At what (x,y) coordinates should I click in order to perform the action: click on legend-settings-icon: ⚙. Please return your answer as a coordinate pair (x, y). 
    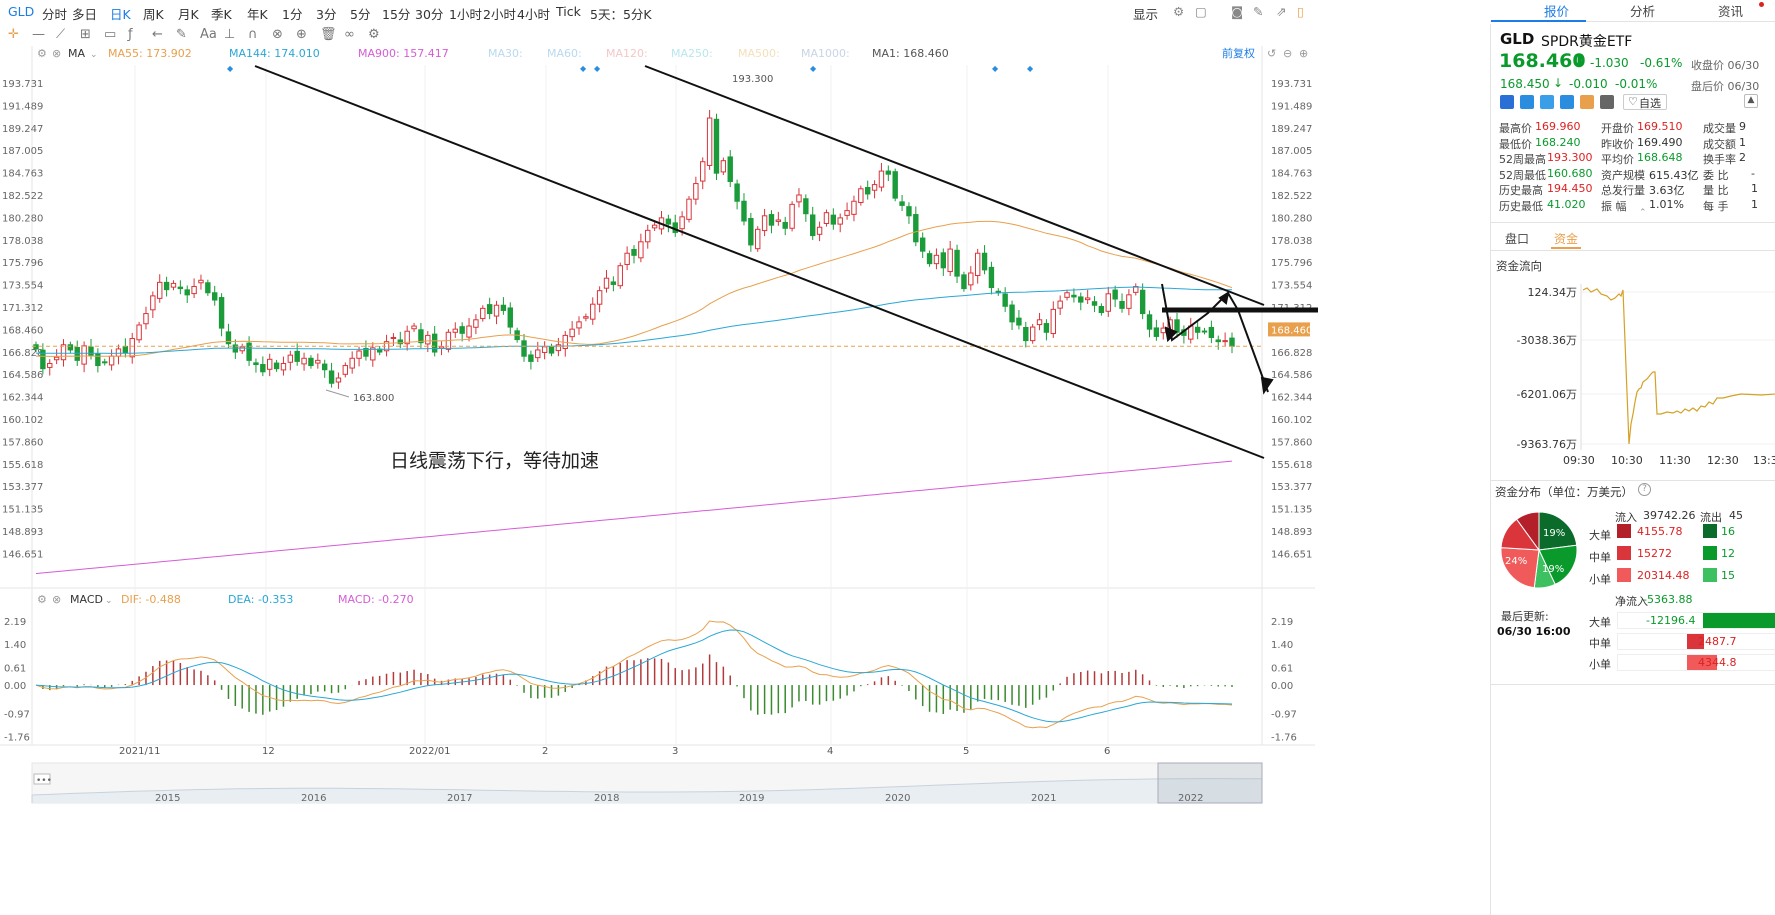
    Looking at the image, I should click on (42, 53).